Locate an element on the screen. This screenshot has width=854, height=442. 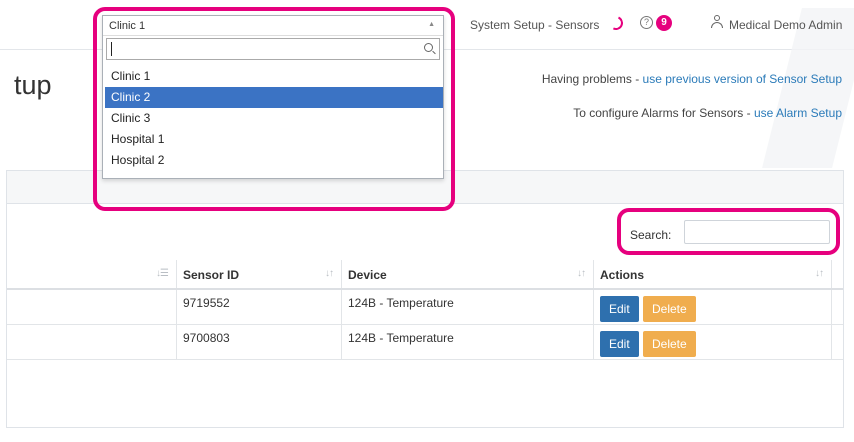
user-menu: Medical Demo Admin is located at coordinates (785, 25).